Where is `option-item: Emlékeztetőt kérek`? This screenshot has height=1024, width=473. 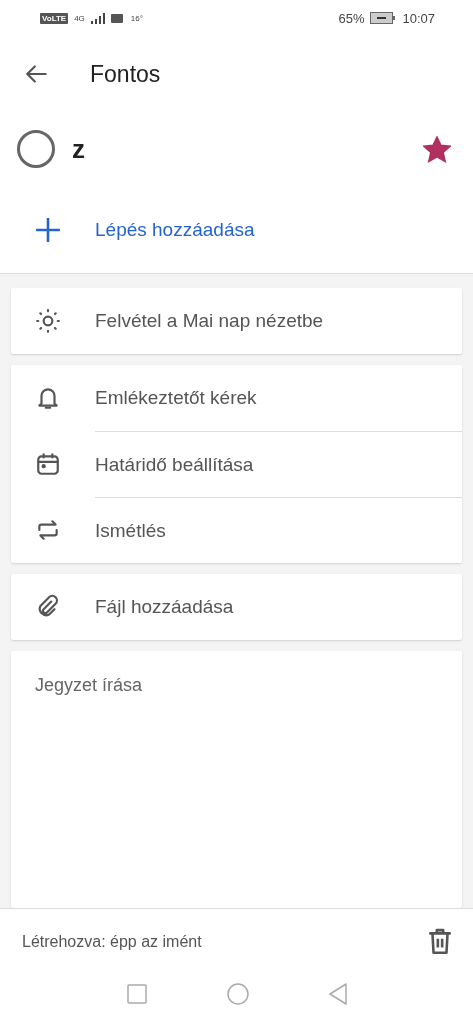
option-item: Emlékeztetőt kérek is located at coordinates (176, 398).